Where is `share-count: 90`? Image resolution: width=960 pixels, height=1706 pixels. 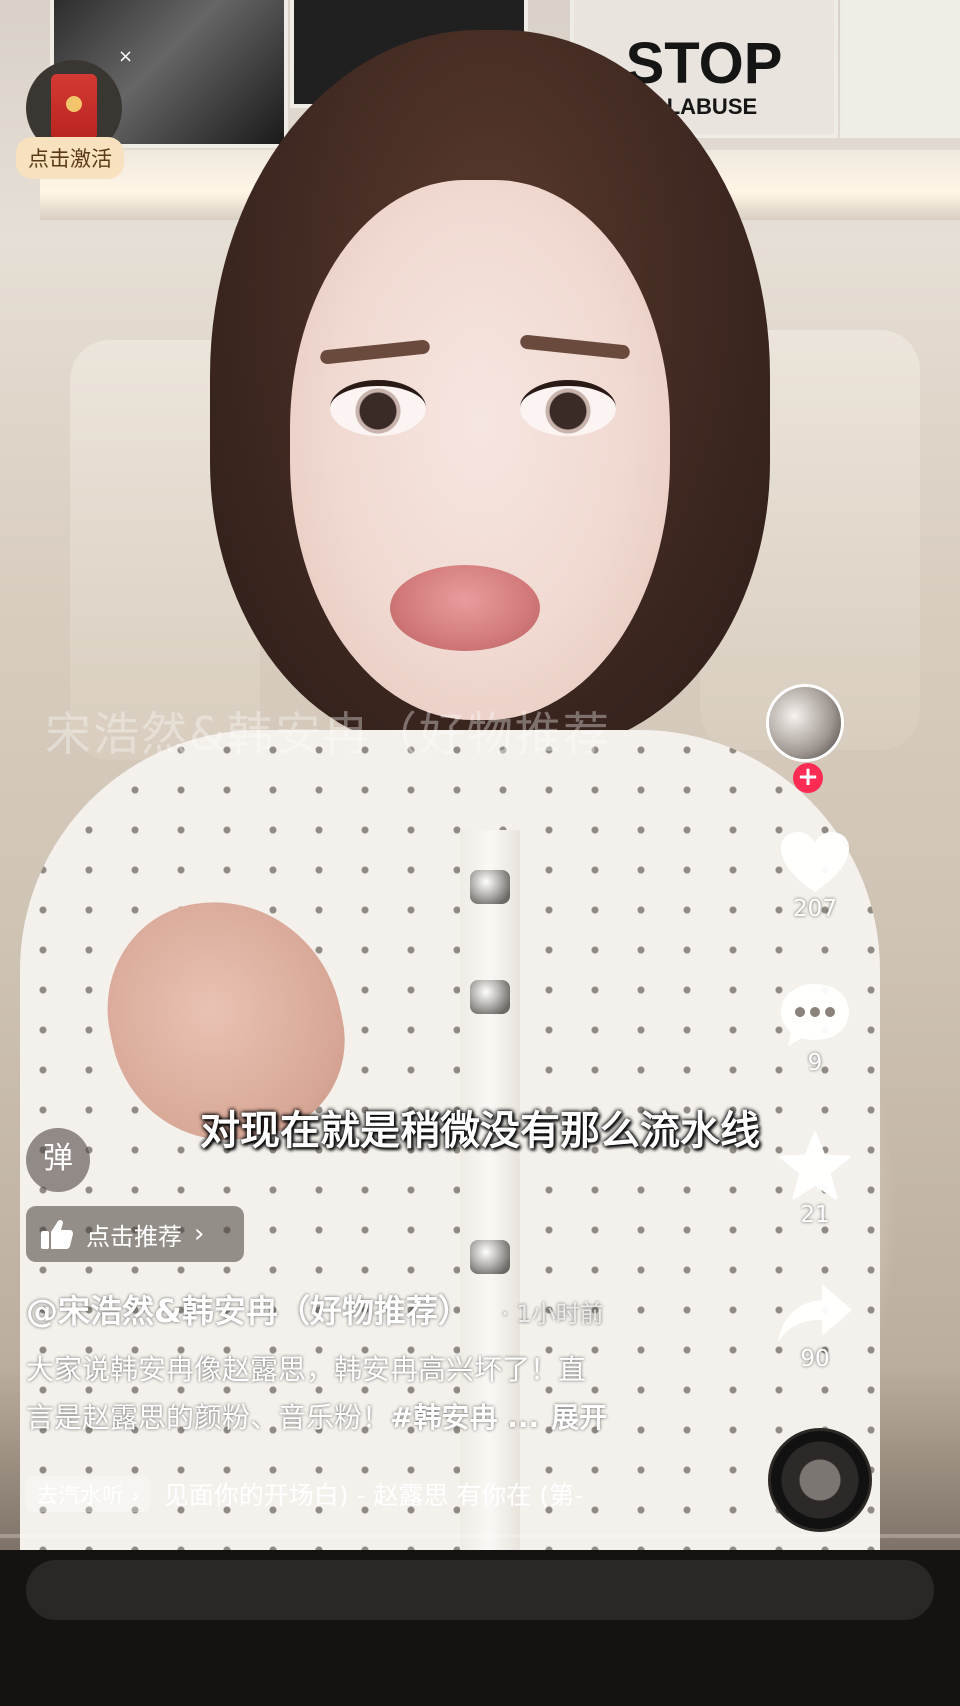
share-count: 90 is located at coordinates (815, 1359).